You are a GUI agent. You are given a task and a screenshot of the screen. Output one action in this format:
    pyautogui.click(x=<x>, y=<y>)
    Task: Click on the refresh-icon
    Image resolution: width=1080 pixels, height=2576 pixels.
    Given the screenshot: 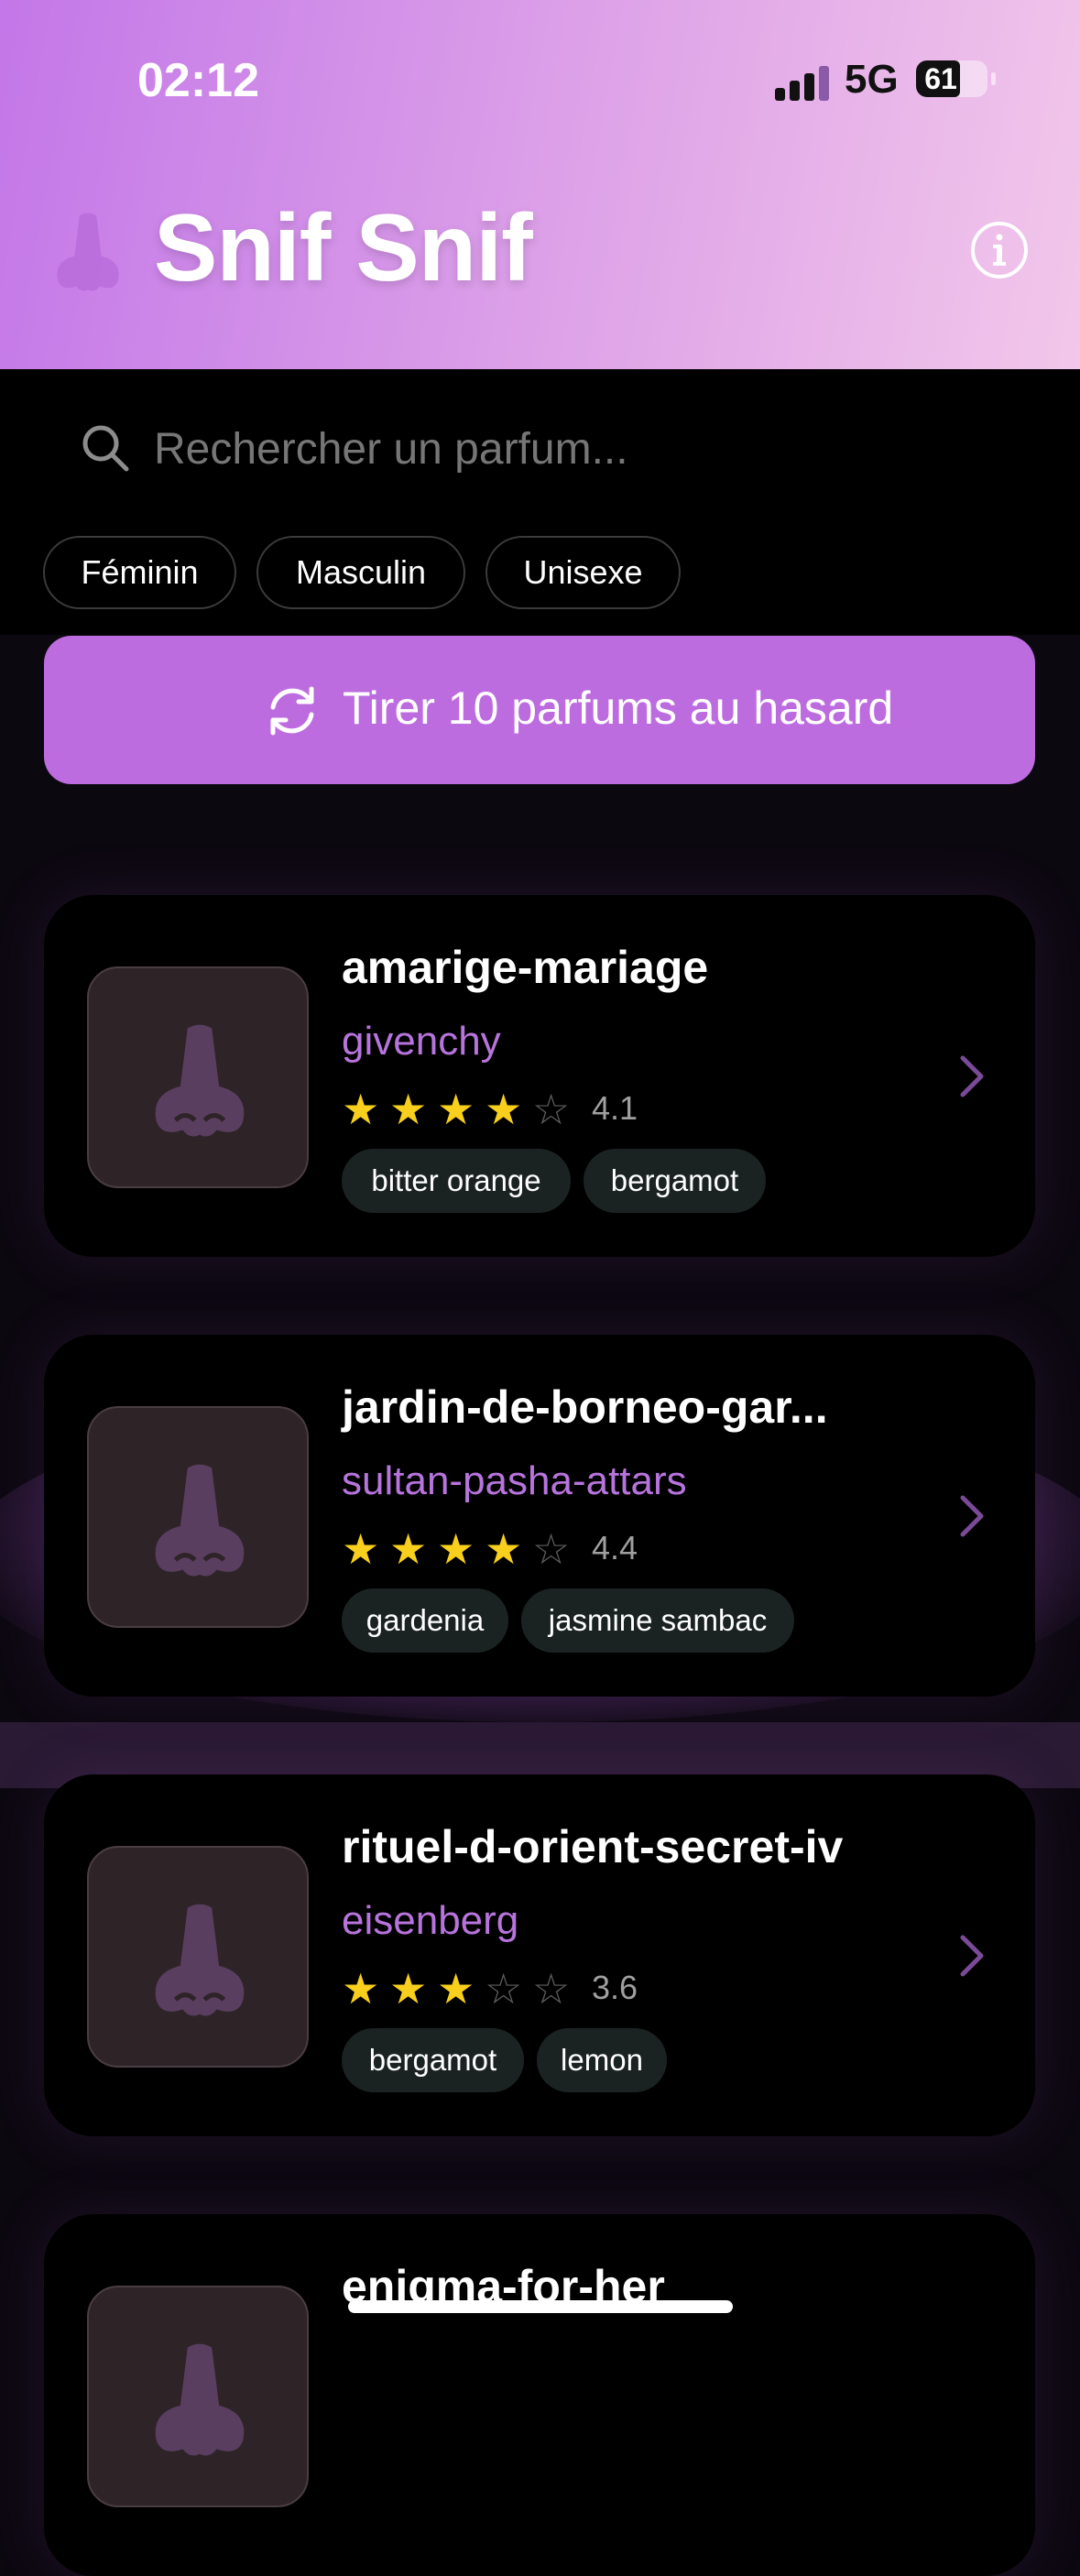 What is the action you would take?
    pyautogui.click(x=292, y=711)
    